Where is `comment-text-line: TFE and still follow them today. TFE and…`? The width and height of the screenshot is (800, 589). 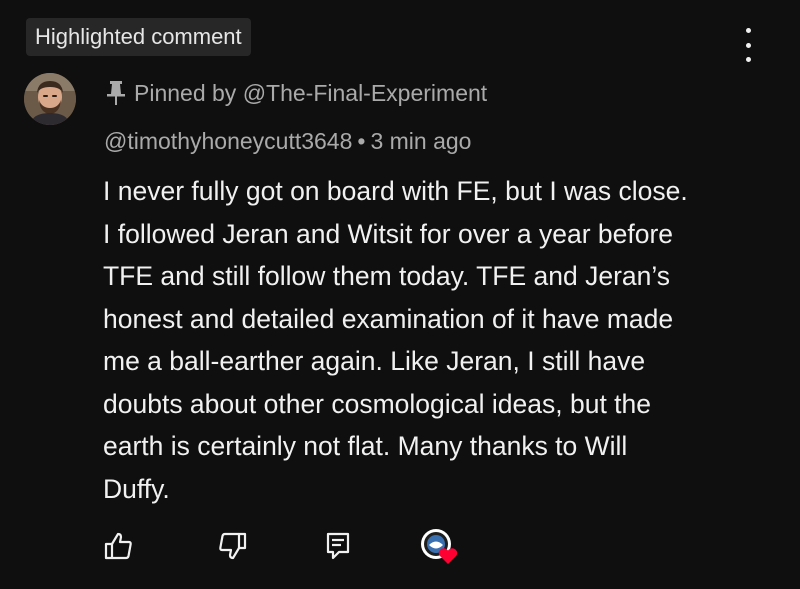 comment-text-line: TFE and still follow them today. TFE and… is located at coordinates (387, 276).